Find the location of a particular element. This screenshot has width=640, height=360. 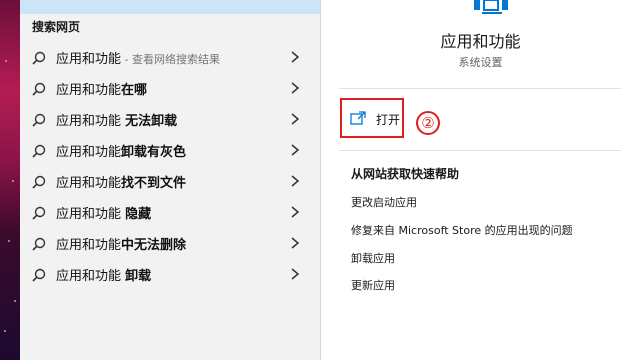

result-text-bold: 卸载有灰色 is located at coordinates (154, 152).